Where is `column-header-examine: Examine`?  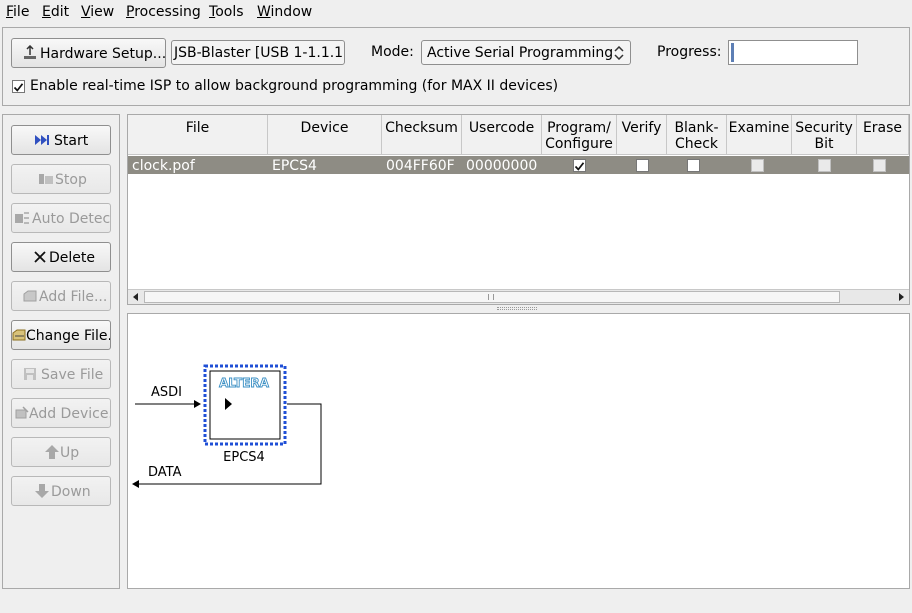
column-header-examine: Examine is located at coordinates (759, 135).